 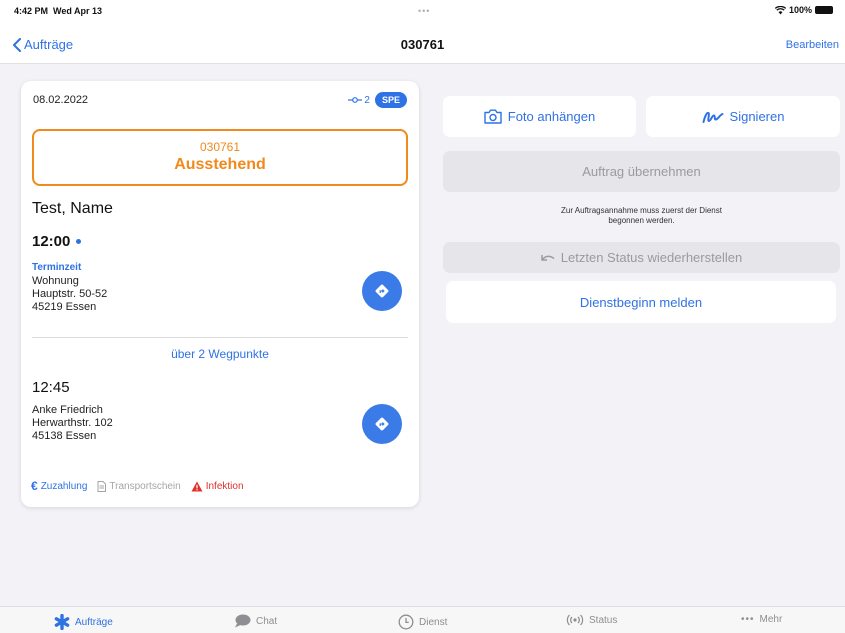 I want to click on status-bar: 4:42 PM Wed Apr 13 ••• 100%, so click(x=422, y=13).